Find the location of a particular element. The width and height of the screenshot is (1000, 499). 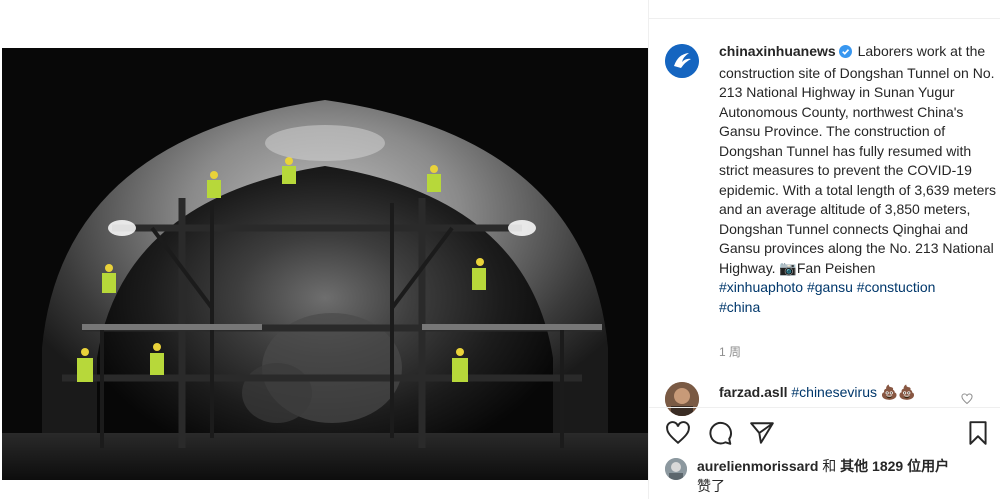

commenter-avatar-image is located at coordinates (682, 399).